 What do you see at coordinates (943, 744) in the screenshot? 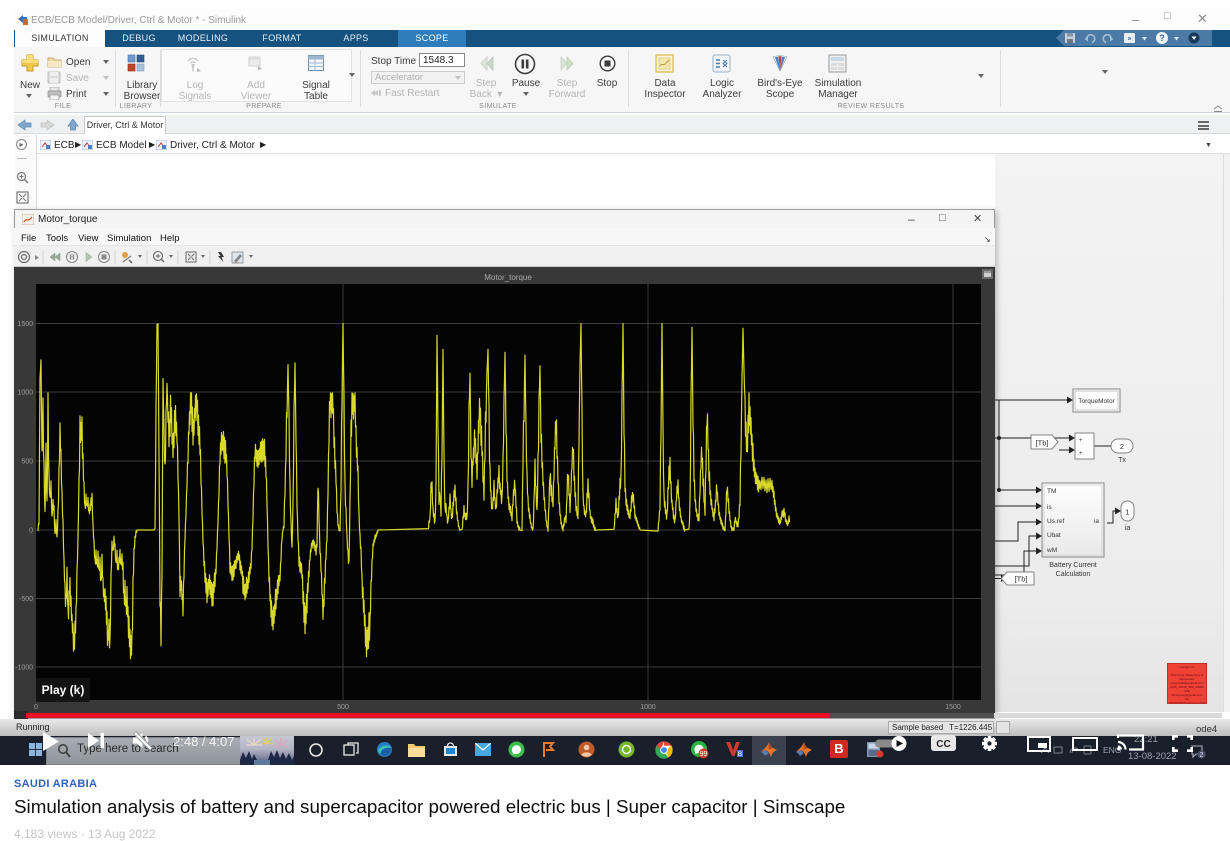
I see `svg-text: CC` at bounding box center [943, 744].